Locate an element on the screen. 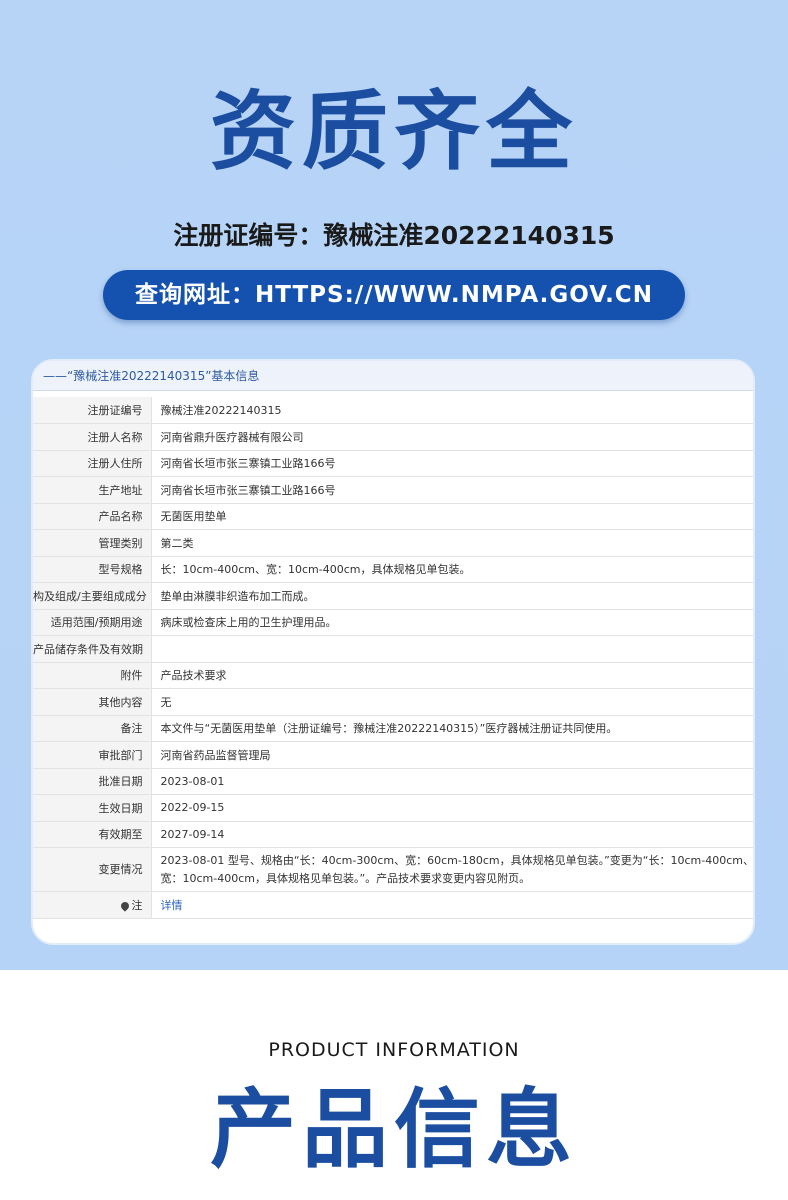 This screenshot has height=1200, width=788. table-row: 批准日期 2023-08-01 is located at coordinates (393, 781).